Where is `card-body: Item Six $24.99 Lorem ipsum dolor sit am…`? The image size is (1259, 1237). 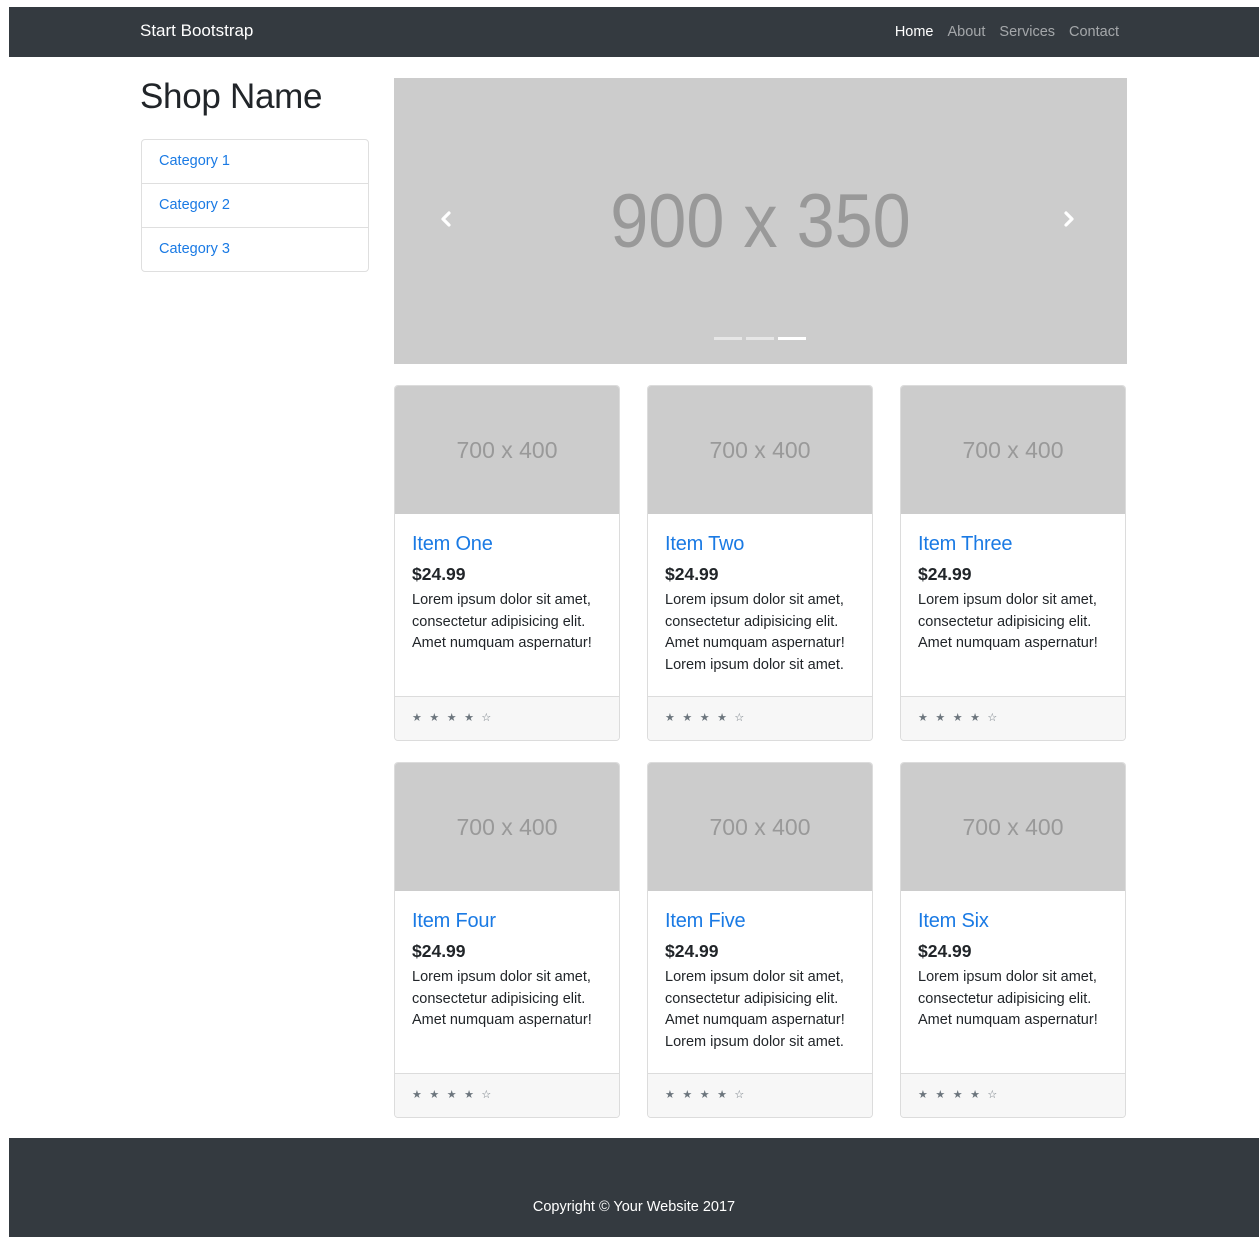
card-body: Item Six $24.99 Lorem ipsum dolor sit am… is located at coordinates (1013, 982).